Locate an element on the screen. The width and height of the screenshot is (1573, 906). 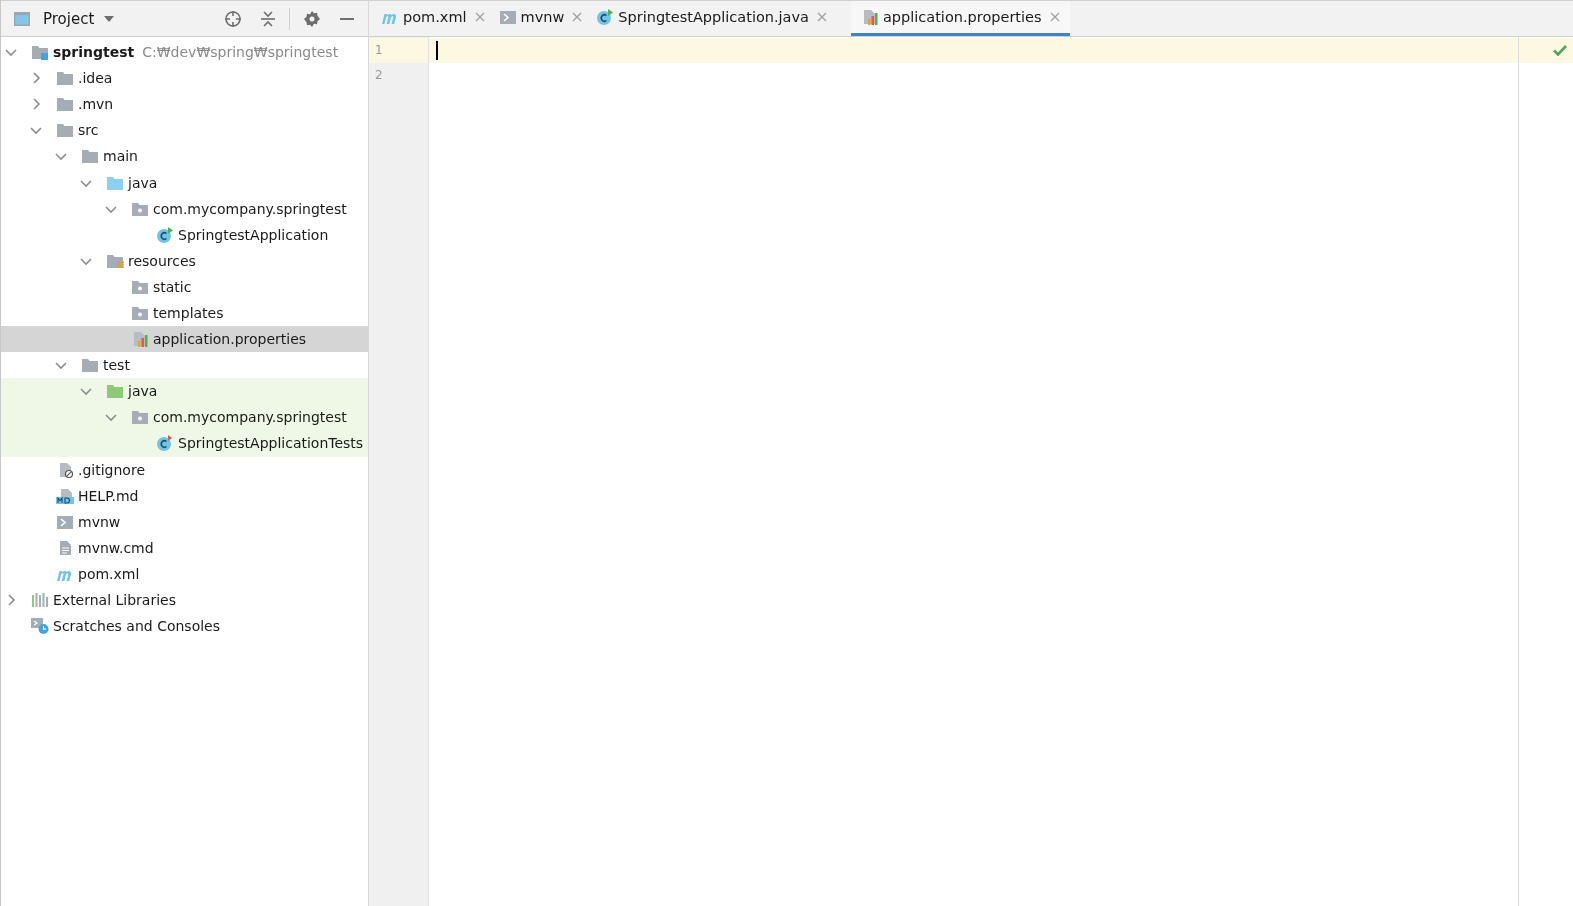
tree-item: .idea is located at coordinates (95, 78).